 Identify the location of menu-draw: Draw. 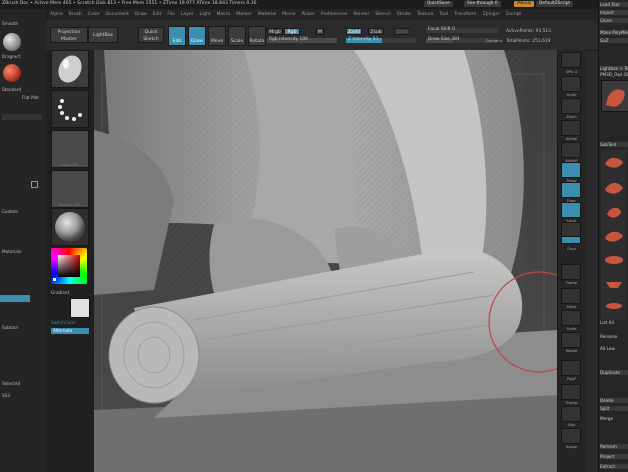
(141, 14).